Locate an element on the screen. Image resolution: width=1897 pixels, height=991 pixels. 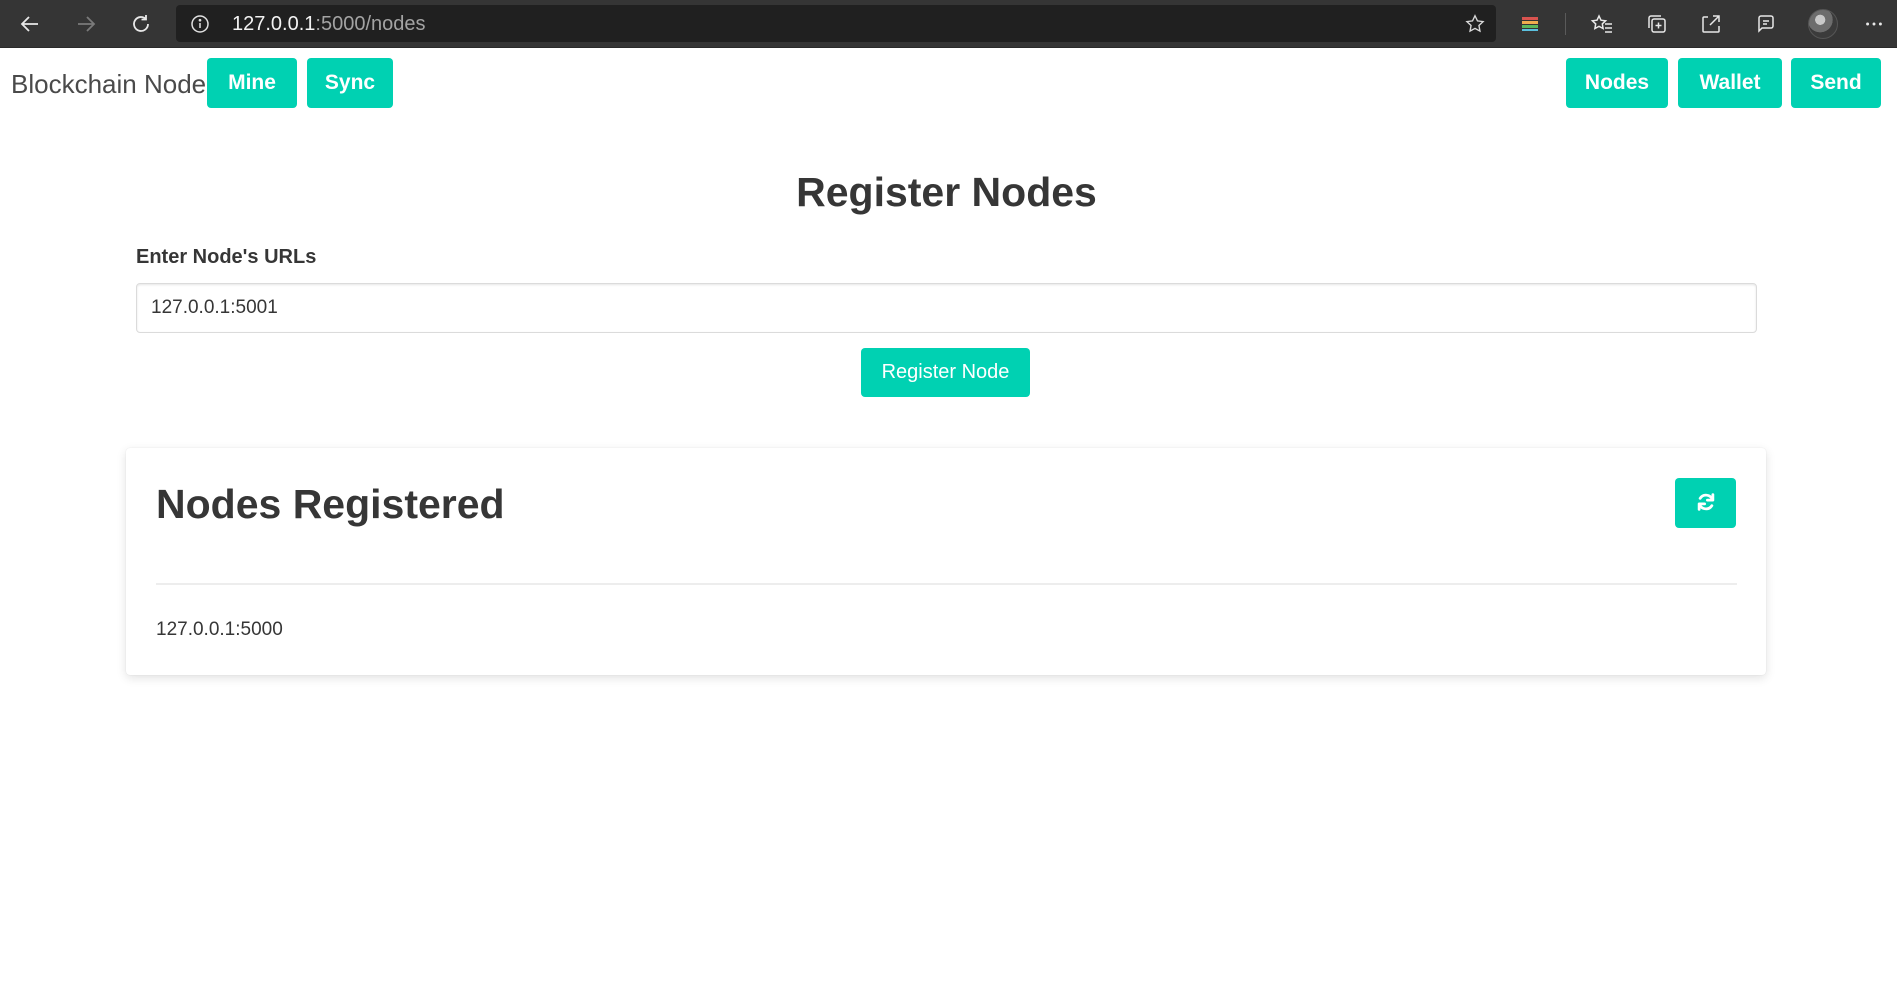
info-icon is located at coordinates (200, 24).